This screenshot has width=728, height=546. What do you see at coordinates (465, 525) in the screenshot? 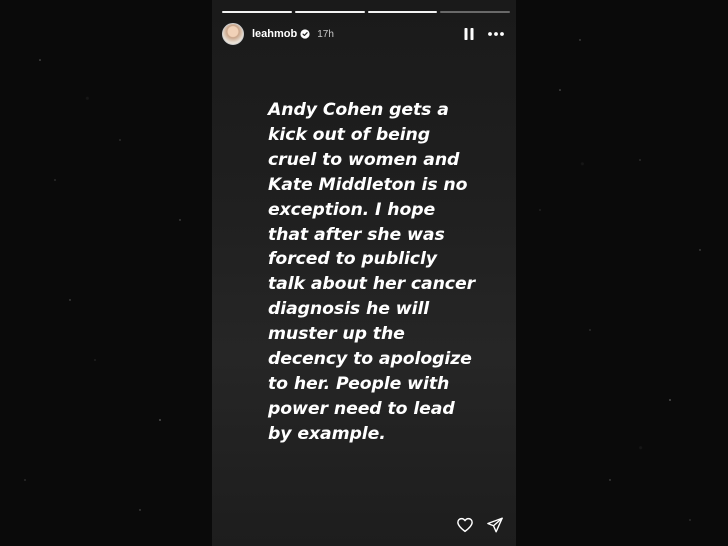
I see `heart-icon` at bounding box center [465, 525].